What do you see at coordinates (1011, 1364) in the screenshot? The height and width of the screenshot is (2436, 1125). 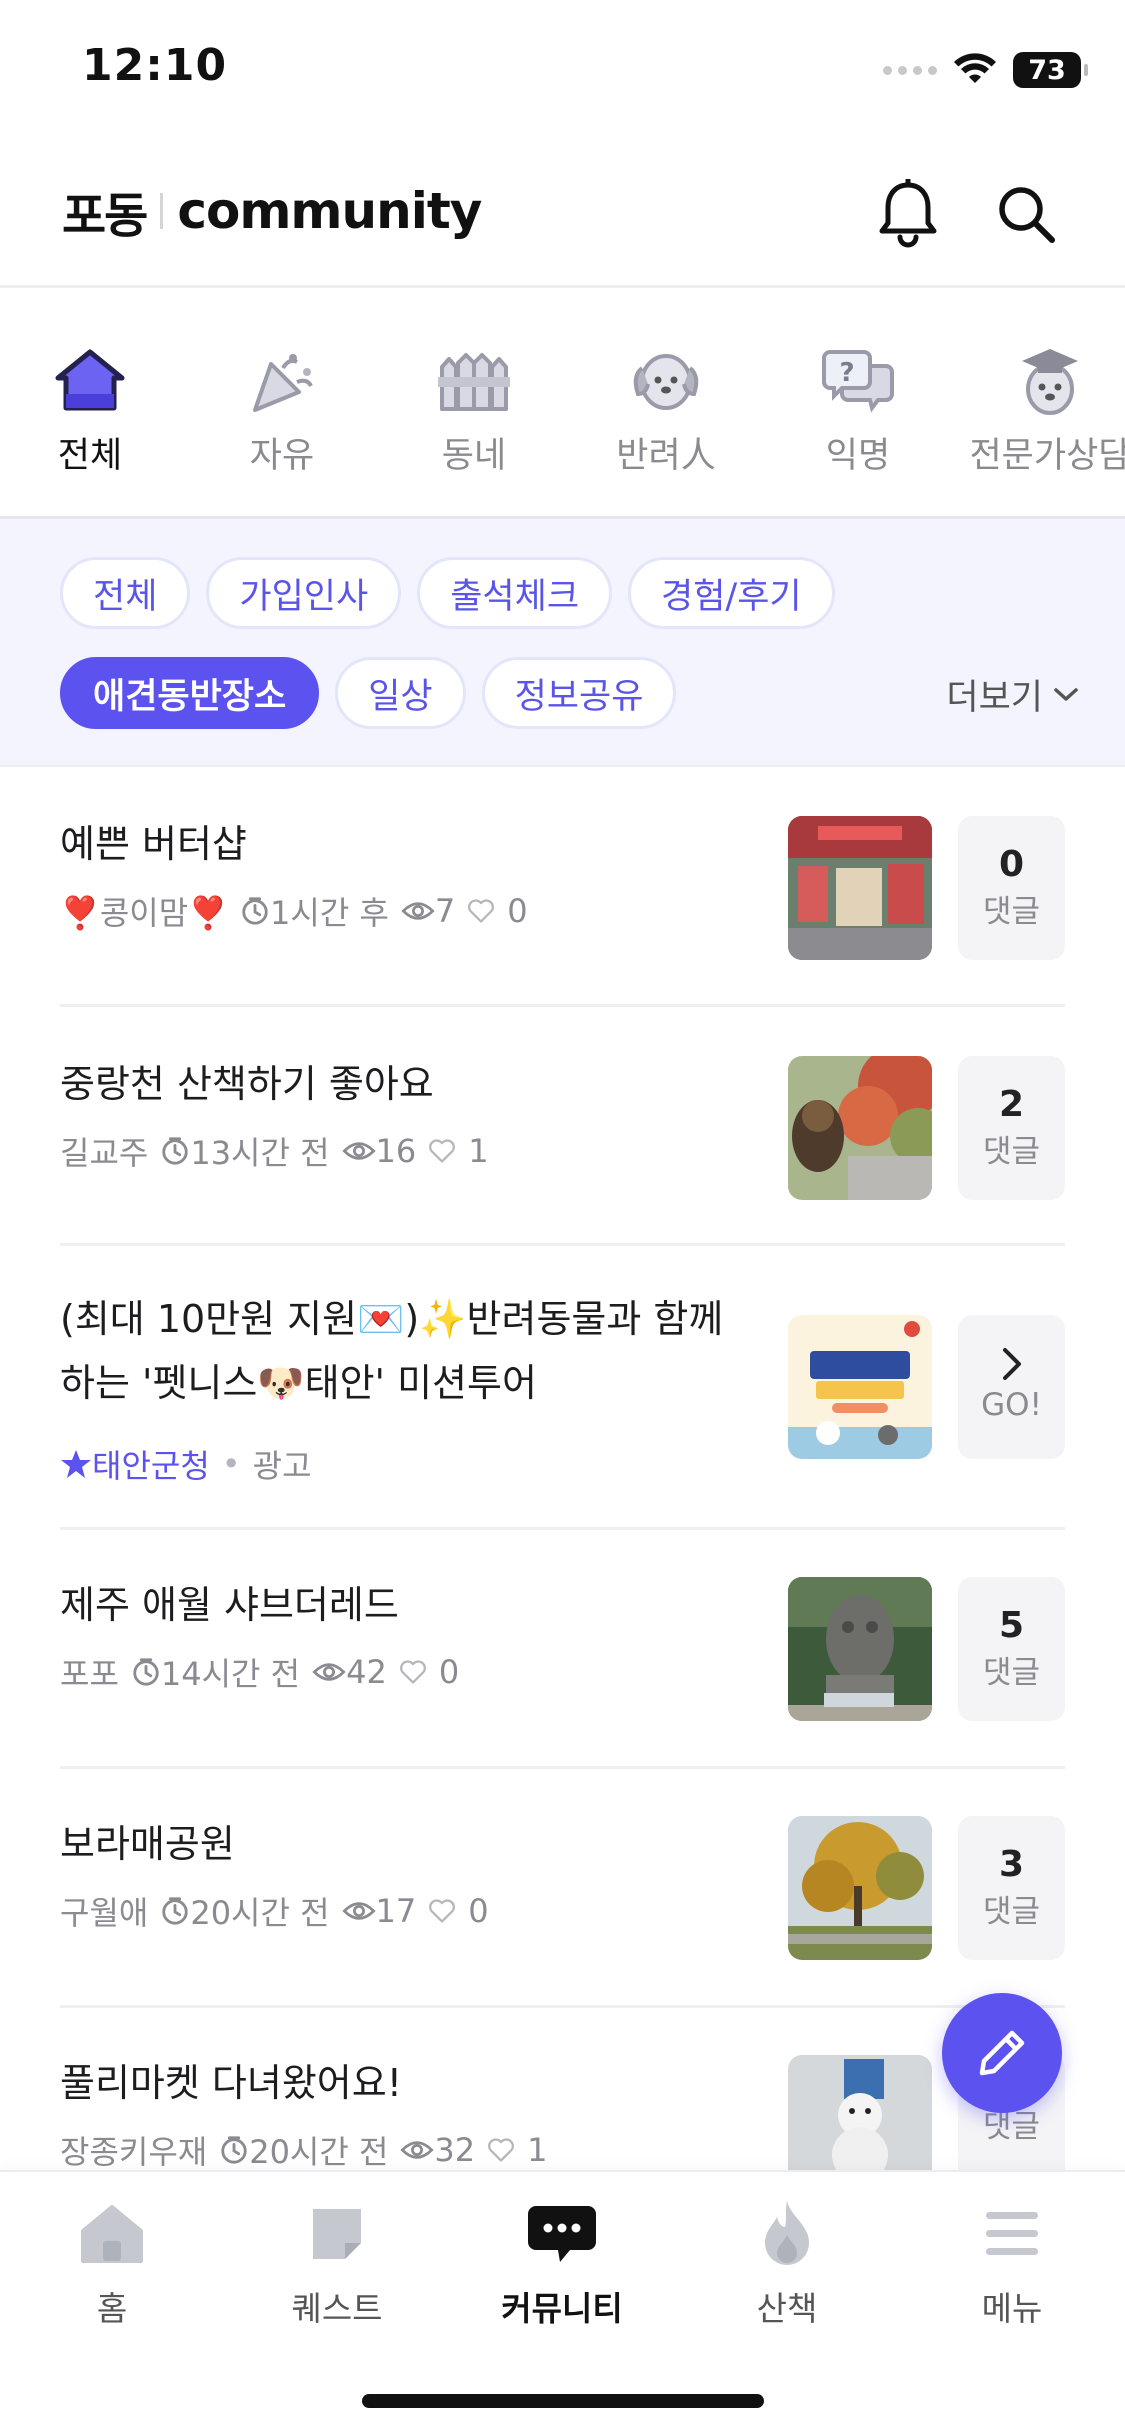 I see `chevron-right-icon` at bounding box center [1011, 1364].